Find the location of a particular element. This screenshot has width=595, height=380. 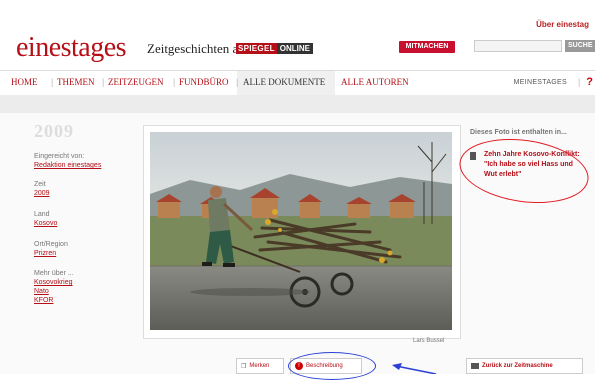

nav-item-zeitzeugen: ZEITZEUGEN is located at coordinates (135, 82).